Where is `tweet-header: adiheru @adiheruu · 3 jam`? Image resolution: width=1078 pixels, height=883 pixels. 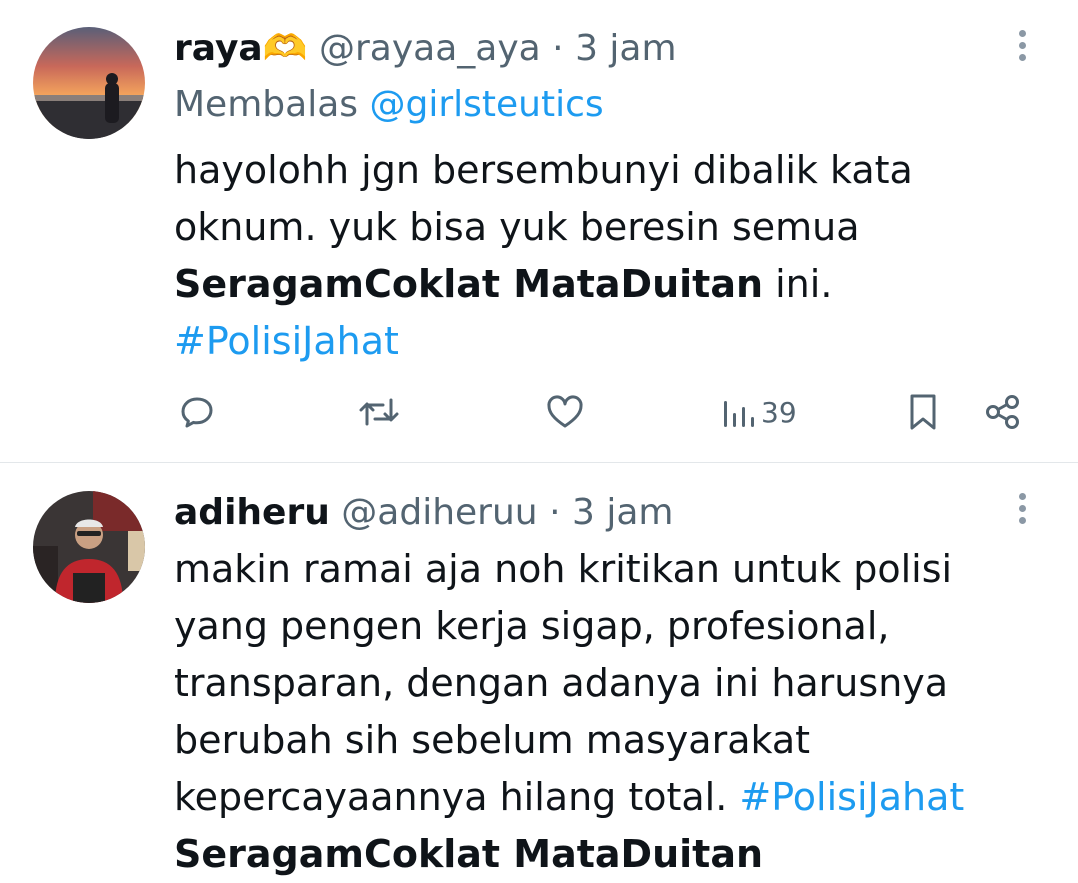
tweet-header: adiheru @adiheruu · 3 jam is located at coordinates (423, 513).